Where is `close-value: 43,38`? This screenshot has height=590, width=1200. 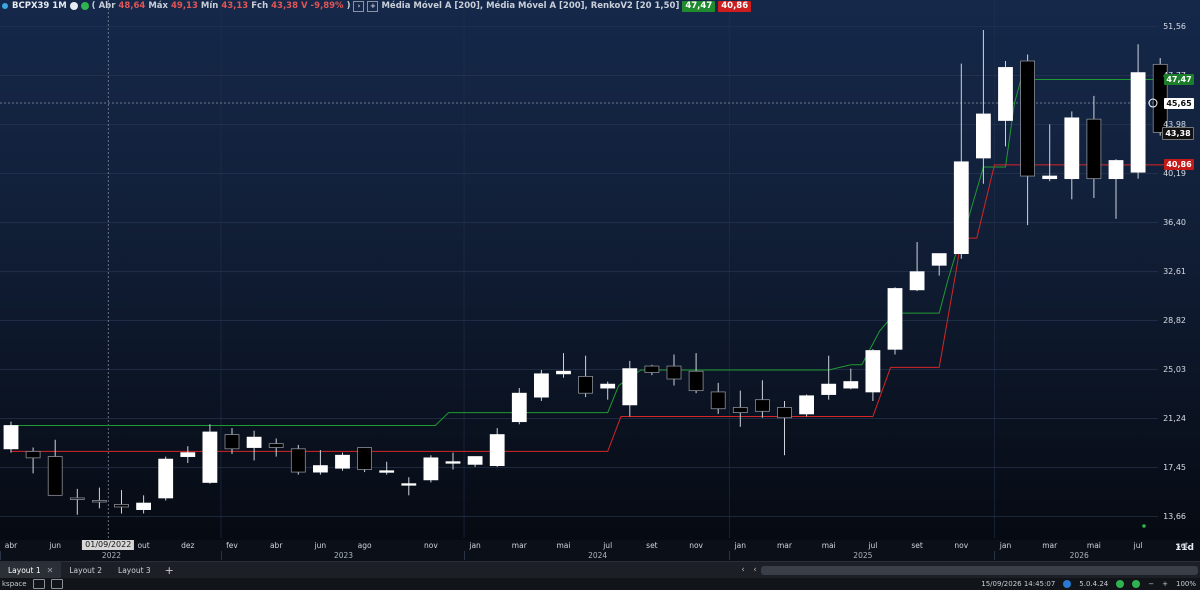
close-value: 43,38 is located at coordinates (285, 6).